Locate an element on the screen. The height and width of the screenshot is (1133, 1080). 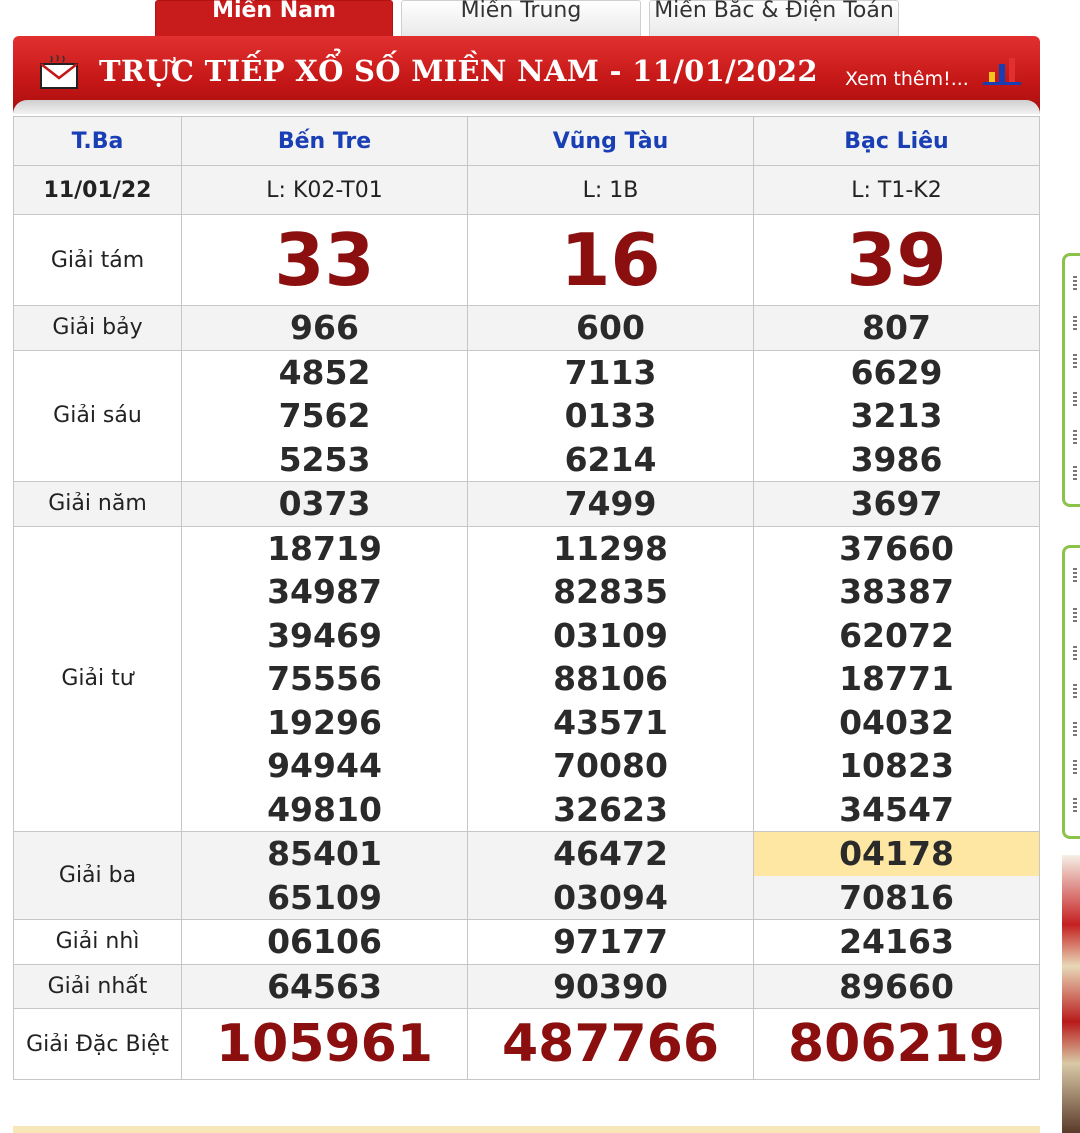
stations-row: T.Ba Bến Tre Vũng Tàu Bạc Liêu is located at coordinates (526, 141).